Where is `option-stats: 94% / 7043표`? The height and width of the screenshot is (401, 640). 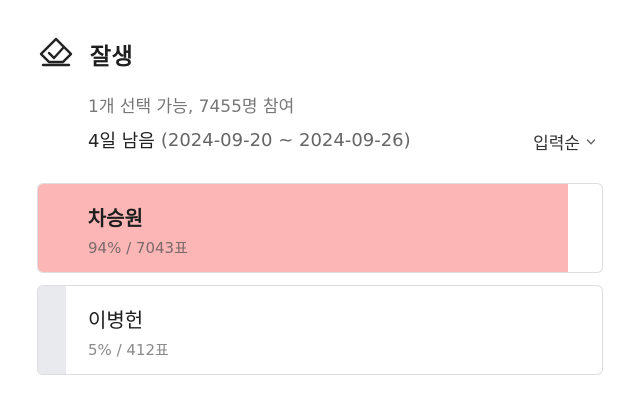 option-stats: 94% / 7043표 is located at coordinates (138, 248).